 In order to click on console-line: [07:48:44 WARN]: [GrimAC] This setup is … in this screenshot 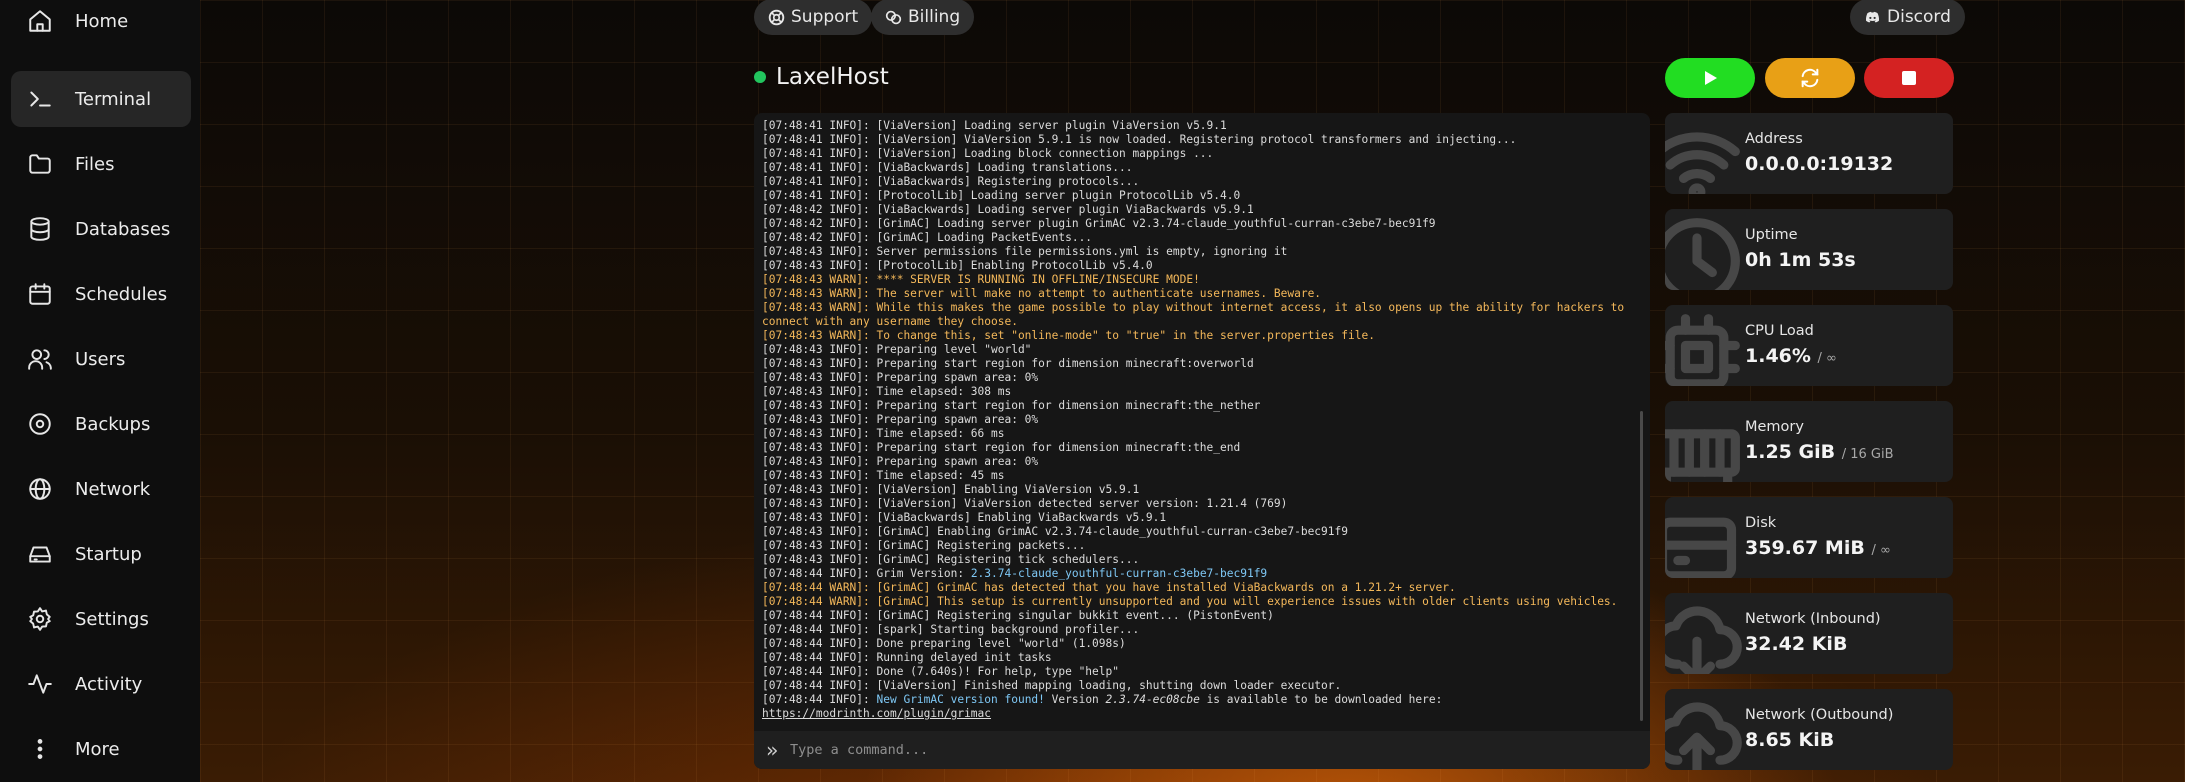, I will do `click(1202, 602)`.